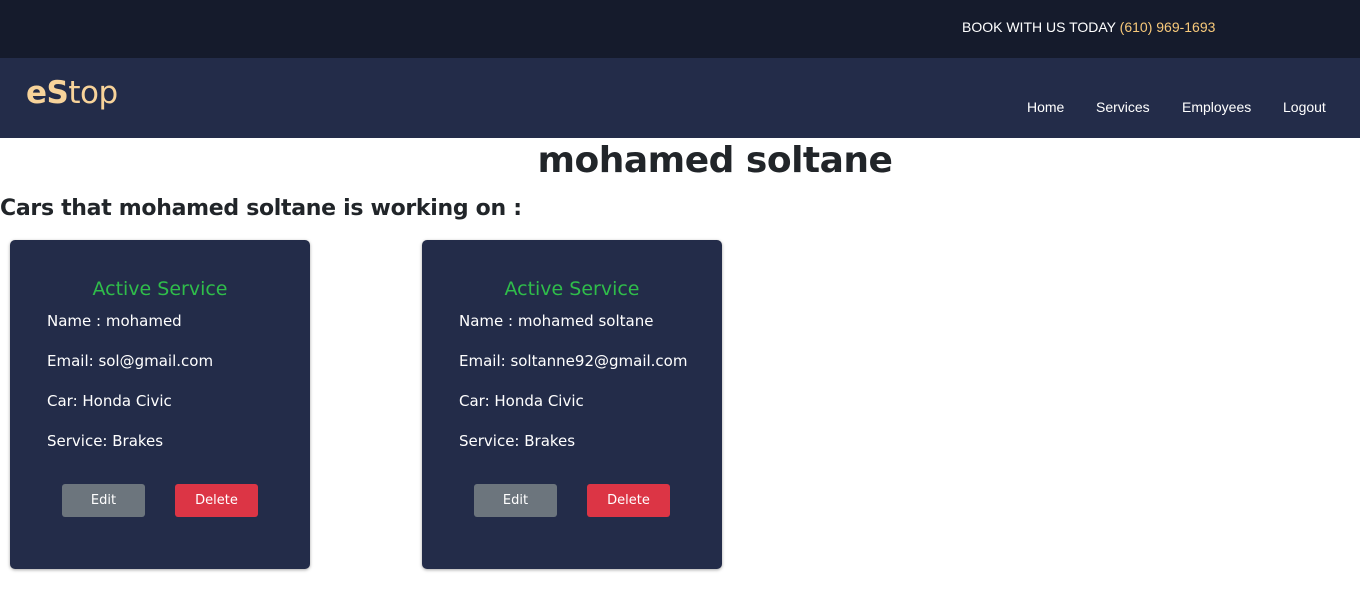  What do you see at coordinates (1039, 27) in the screenshot?
I see `booking-text: BOOK WITH US TODAY` at bounding box center [1039, 27].